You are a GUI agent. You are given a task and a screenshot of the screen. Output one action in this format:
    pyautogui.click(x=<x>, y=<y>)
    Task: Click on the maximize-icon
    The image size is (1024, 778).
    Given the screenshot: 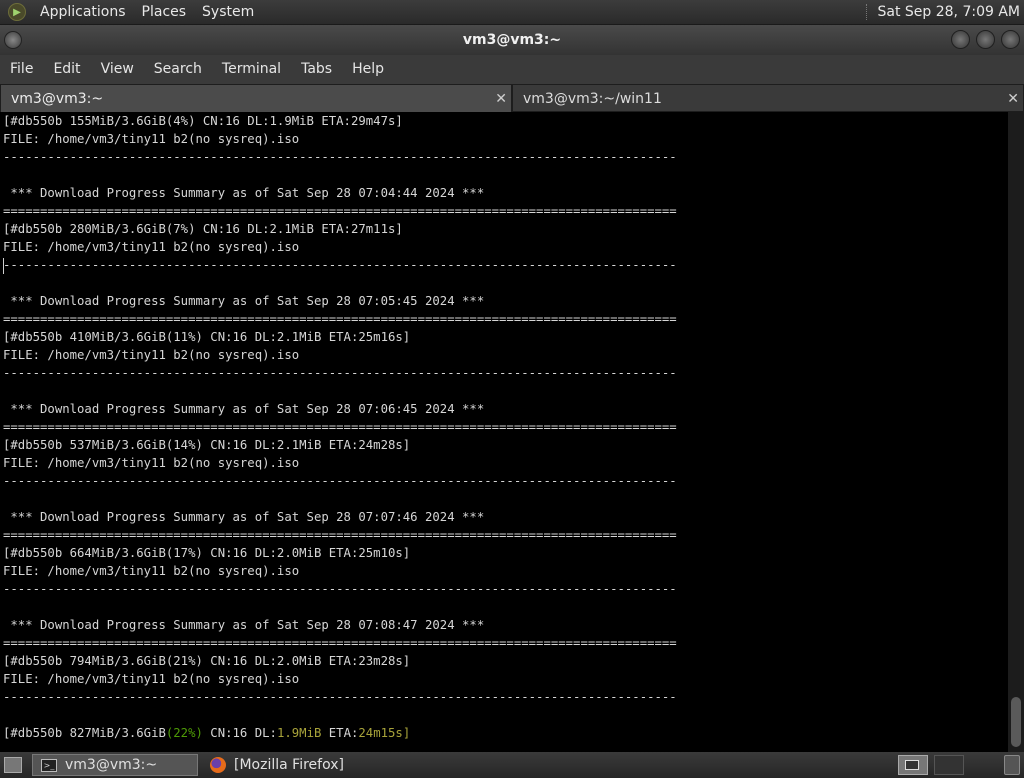 What is the action you would take?
    pyautogui.click(x=985, y=39)
    